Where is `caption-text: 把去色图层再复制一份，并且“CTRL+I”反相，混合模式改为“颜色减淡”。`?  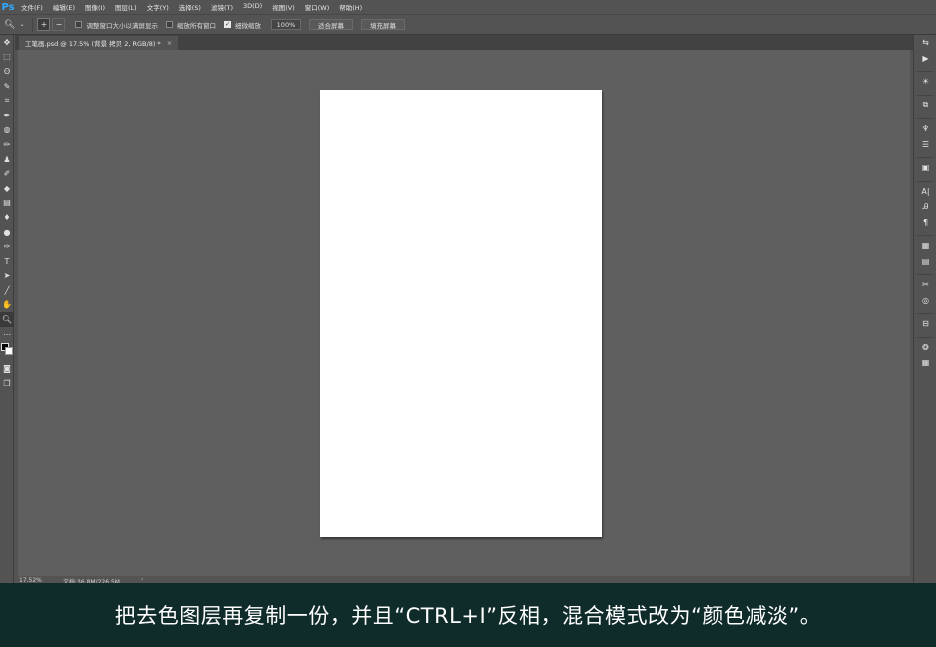
caption-text: 把去色图层再复制一份，并且“CTRL+I”反相，混合模式改为“颜色减淡”。 is located at coordinates (468, 616).